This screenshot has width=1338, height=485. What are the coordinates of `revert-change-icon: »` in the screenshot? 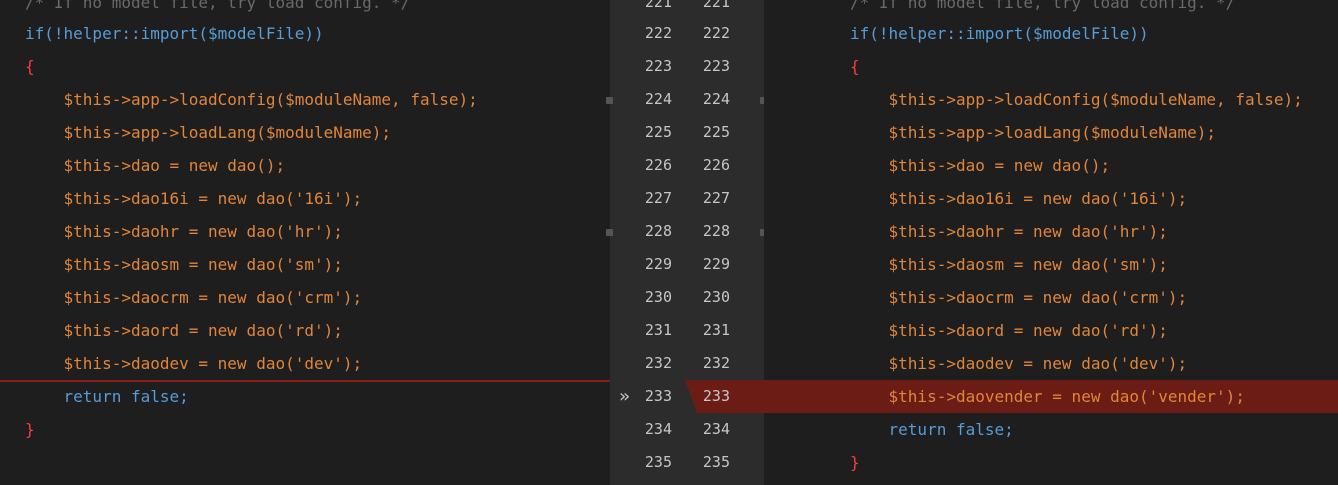 It's located at (624, 396).